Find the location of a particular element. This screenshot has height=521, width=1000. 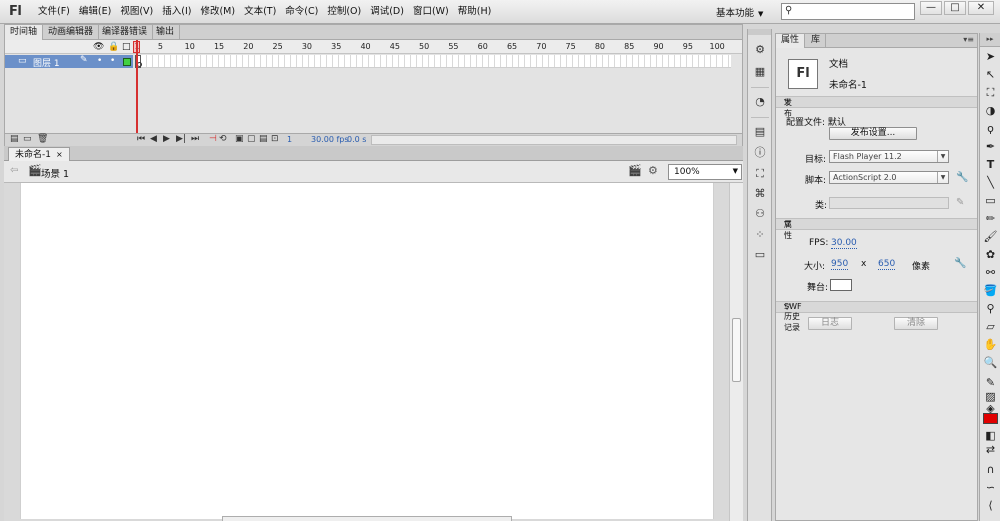

black-white-icon: ◧ is located at coordinates (990, 436).